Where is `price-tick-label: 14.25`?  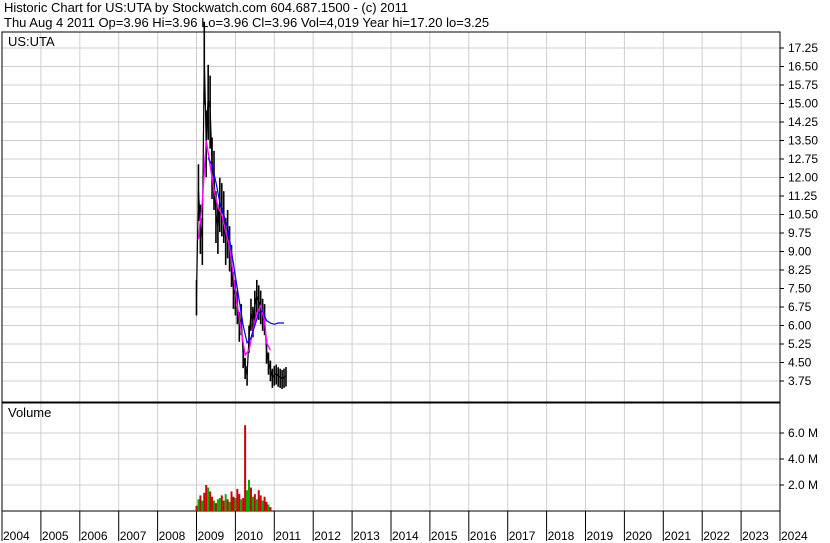 price-tick-label: 14.25 is located at coordinates (803, 122).